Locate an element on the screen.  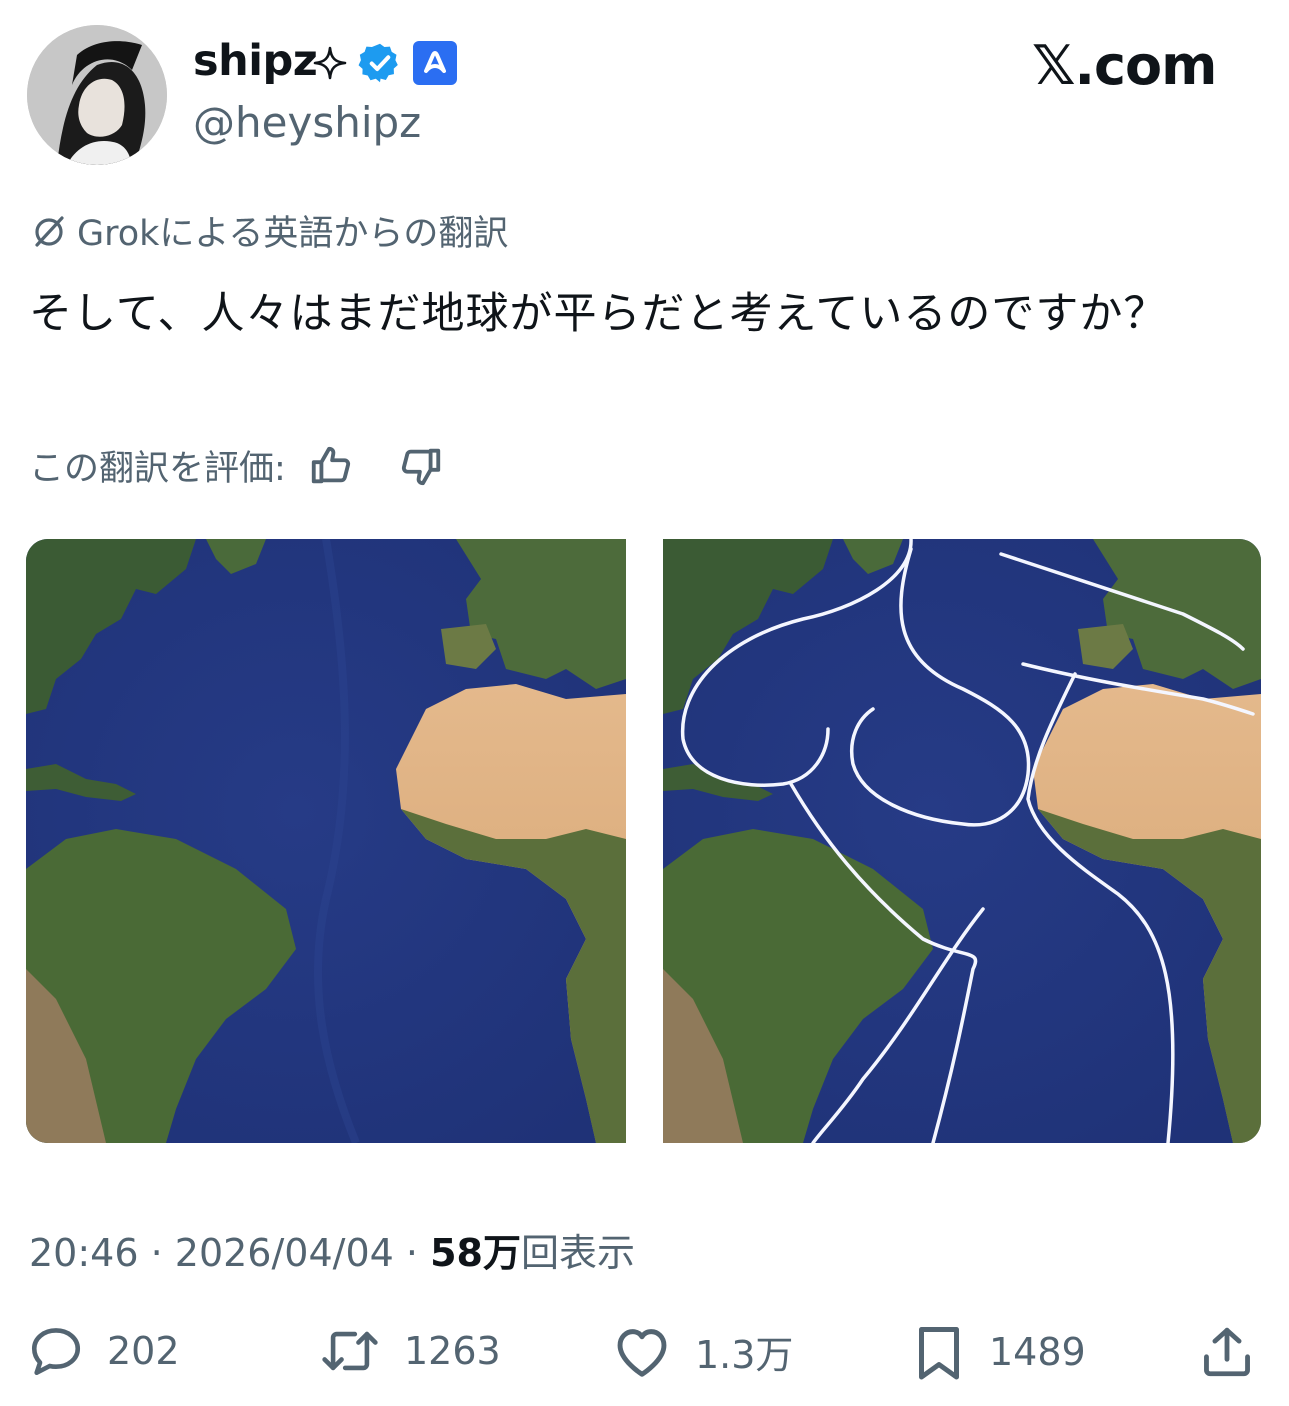
app-badge-icon is located at coordinates (435, 63).